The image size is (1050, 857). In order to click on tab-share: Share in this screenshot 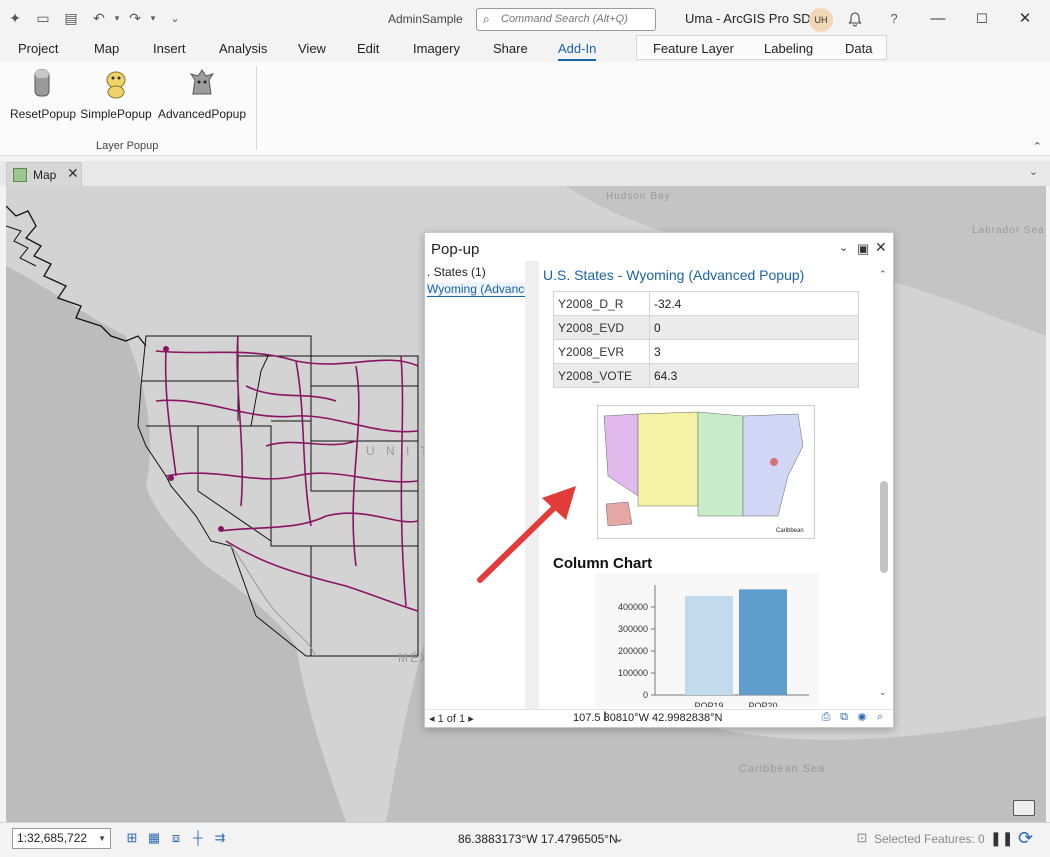, I will do `click(510, 48)`.